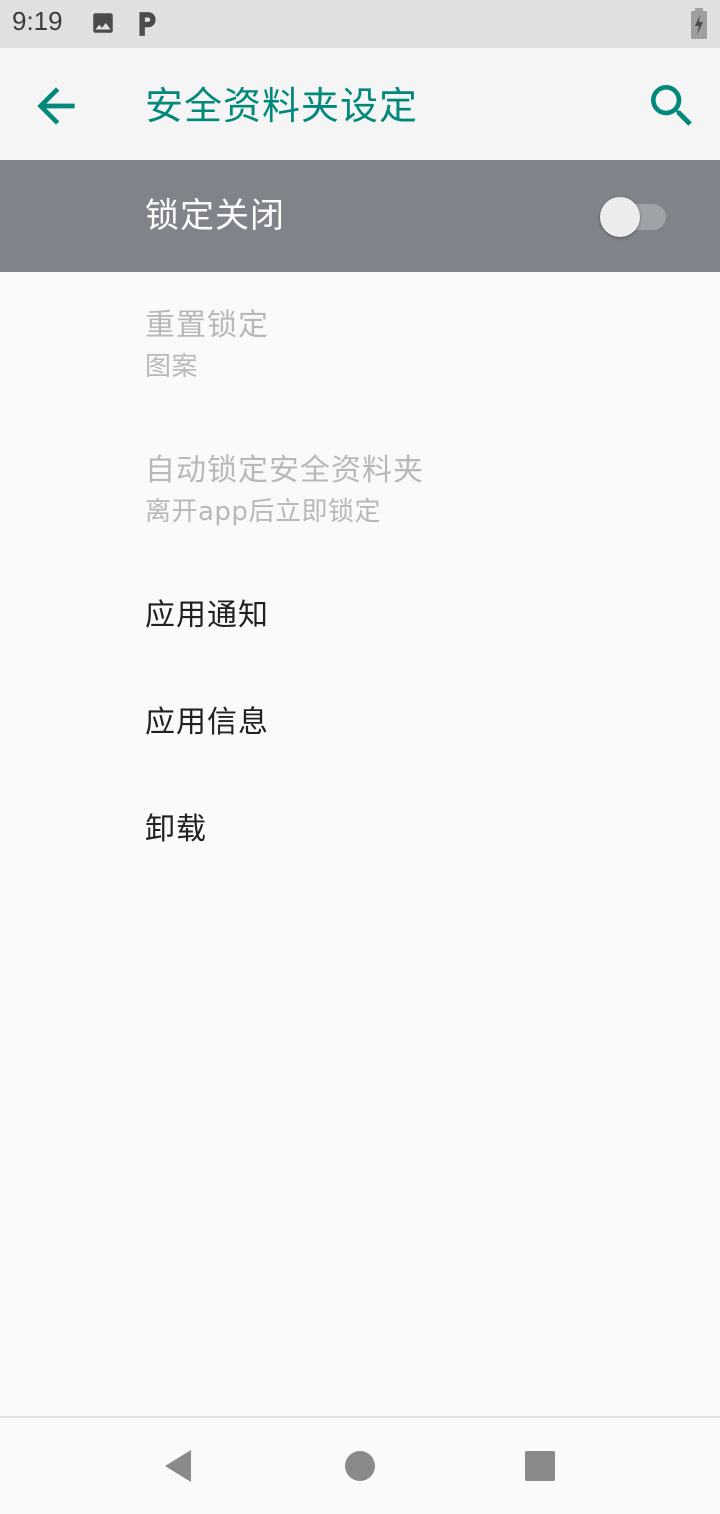 The image size is (720, 1514). I want to click on nav-home-button, so click(360, 1466).